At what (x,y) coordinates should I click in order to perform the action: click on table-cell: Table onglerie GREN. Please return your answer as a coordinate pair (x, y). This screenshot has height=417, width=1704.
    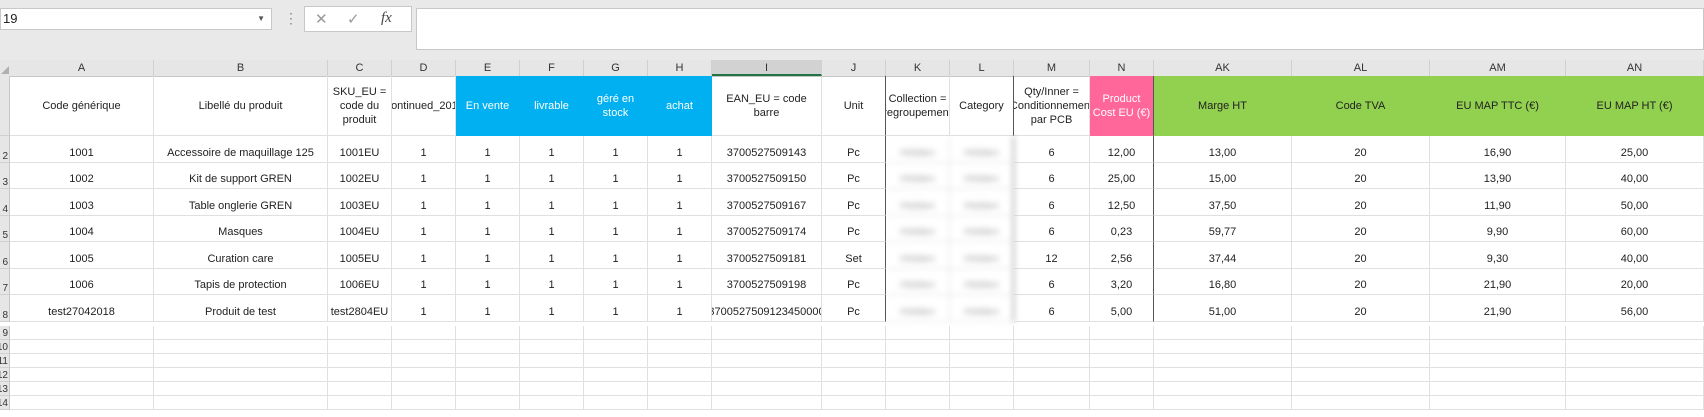
    Looking at the image, I should click on (241, 202).